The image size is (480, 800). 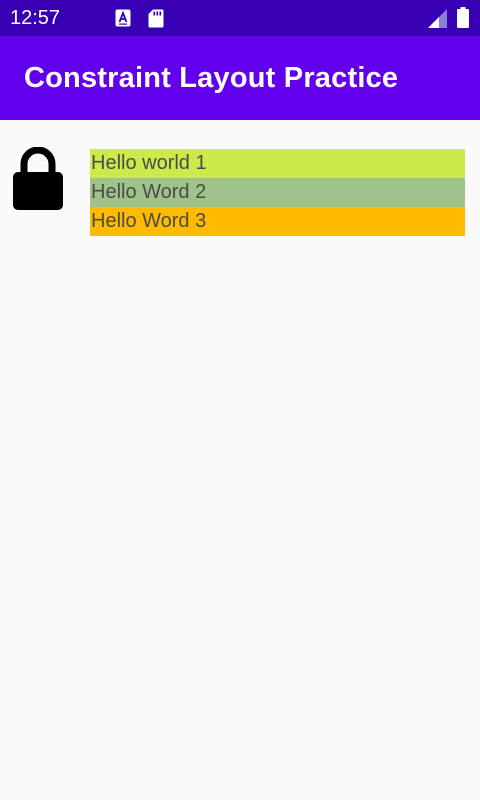 What do you see at coordinates (211, 78) in the screenshot?
I see `page-title: Constraint Layout Practice` at bounding box center [211, 78].